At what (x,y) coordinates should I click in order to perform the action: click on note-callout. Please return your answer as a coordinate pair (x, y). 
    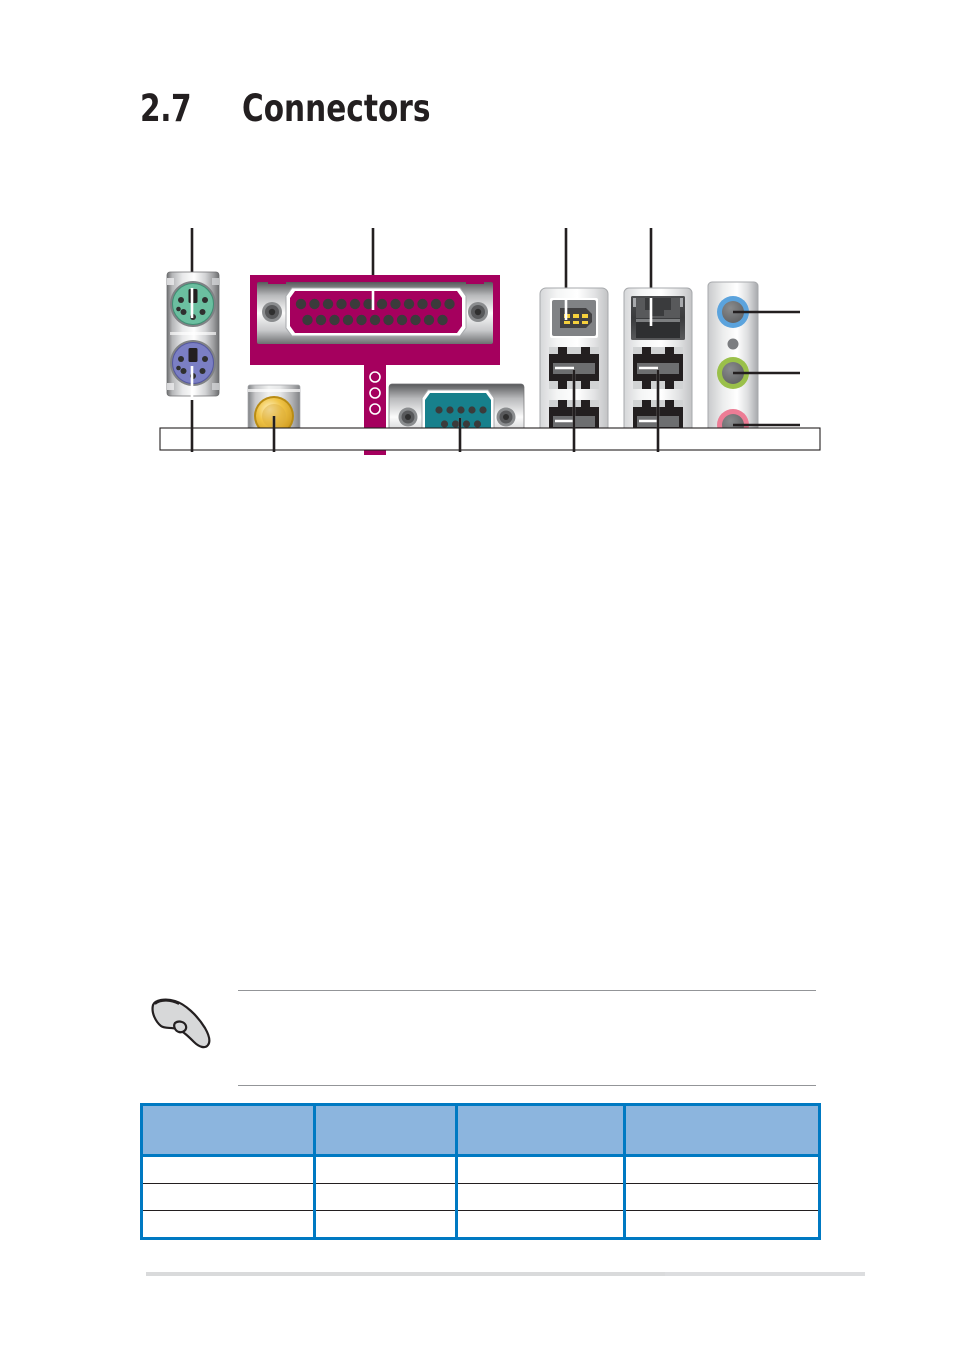
    Looking at the image, I should click on (480, 1040).